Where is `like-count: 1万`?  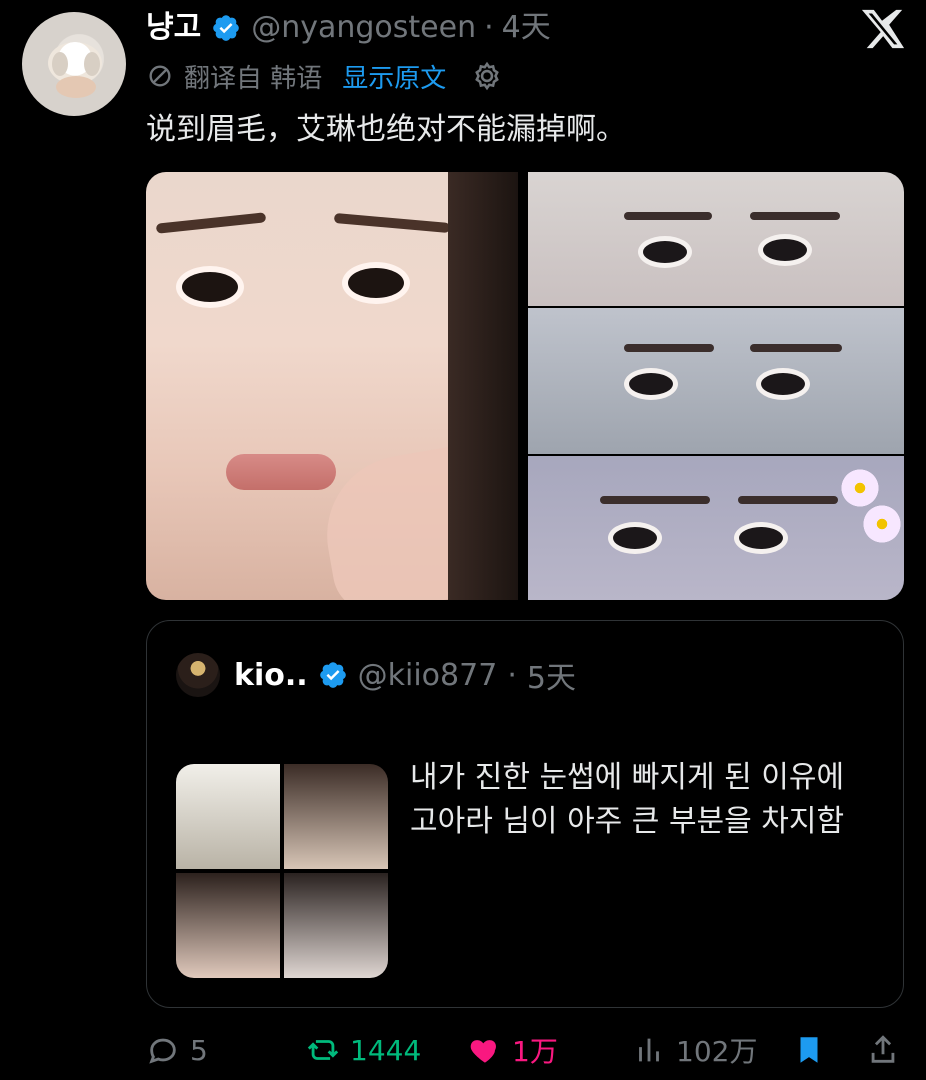 like-count: 1万 is located at coordinates (535, 1051).